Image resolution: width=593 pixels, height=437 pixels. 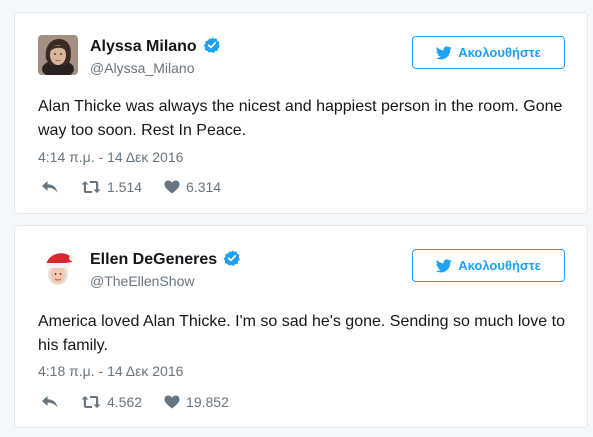 I want to click on like-button: 6.314, so click(x=192, y=187).